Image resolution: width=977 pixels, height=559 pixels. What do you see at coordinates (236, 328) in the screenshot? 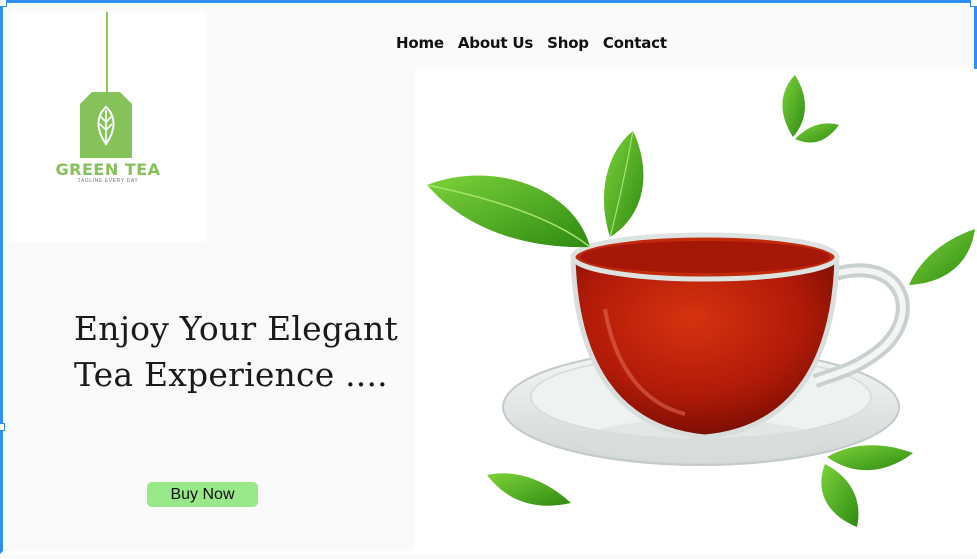
I see `hero-title-line-1: Enjoy Your Elegant` at bounding box center [236, 328].